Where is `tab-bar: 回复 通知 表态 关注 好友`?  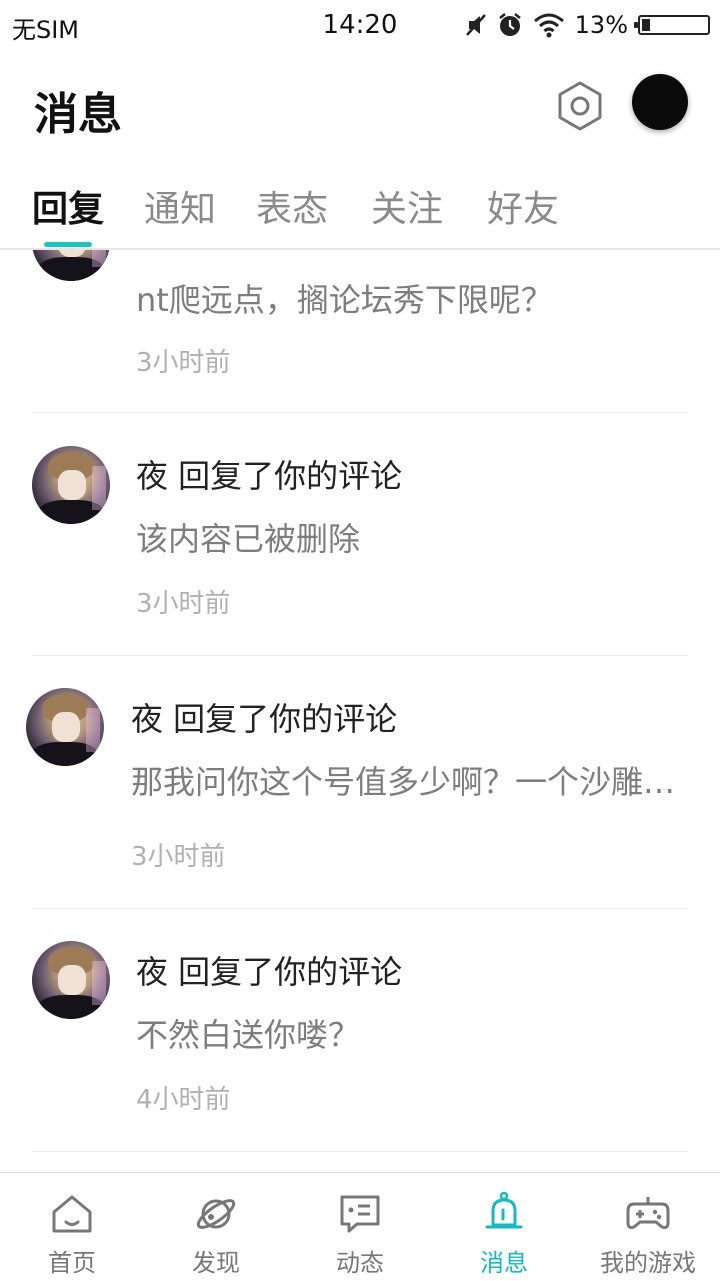 tab-bar: 回复 通知 表态 关注 好友 is located at coordinates (360, 210).